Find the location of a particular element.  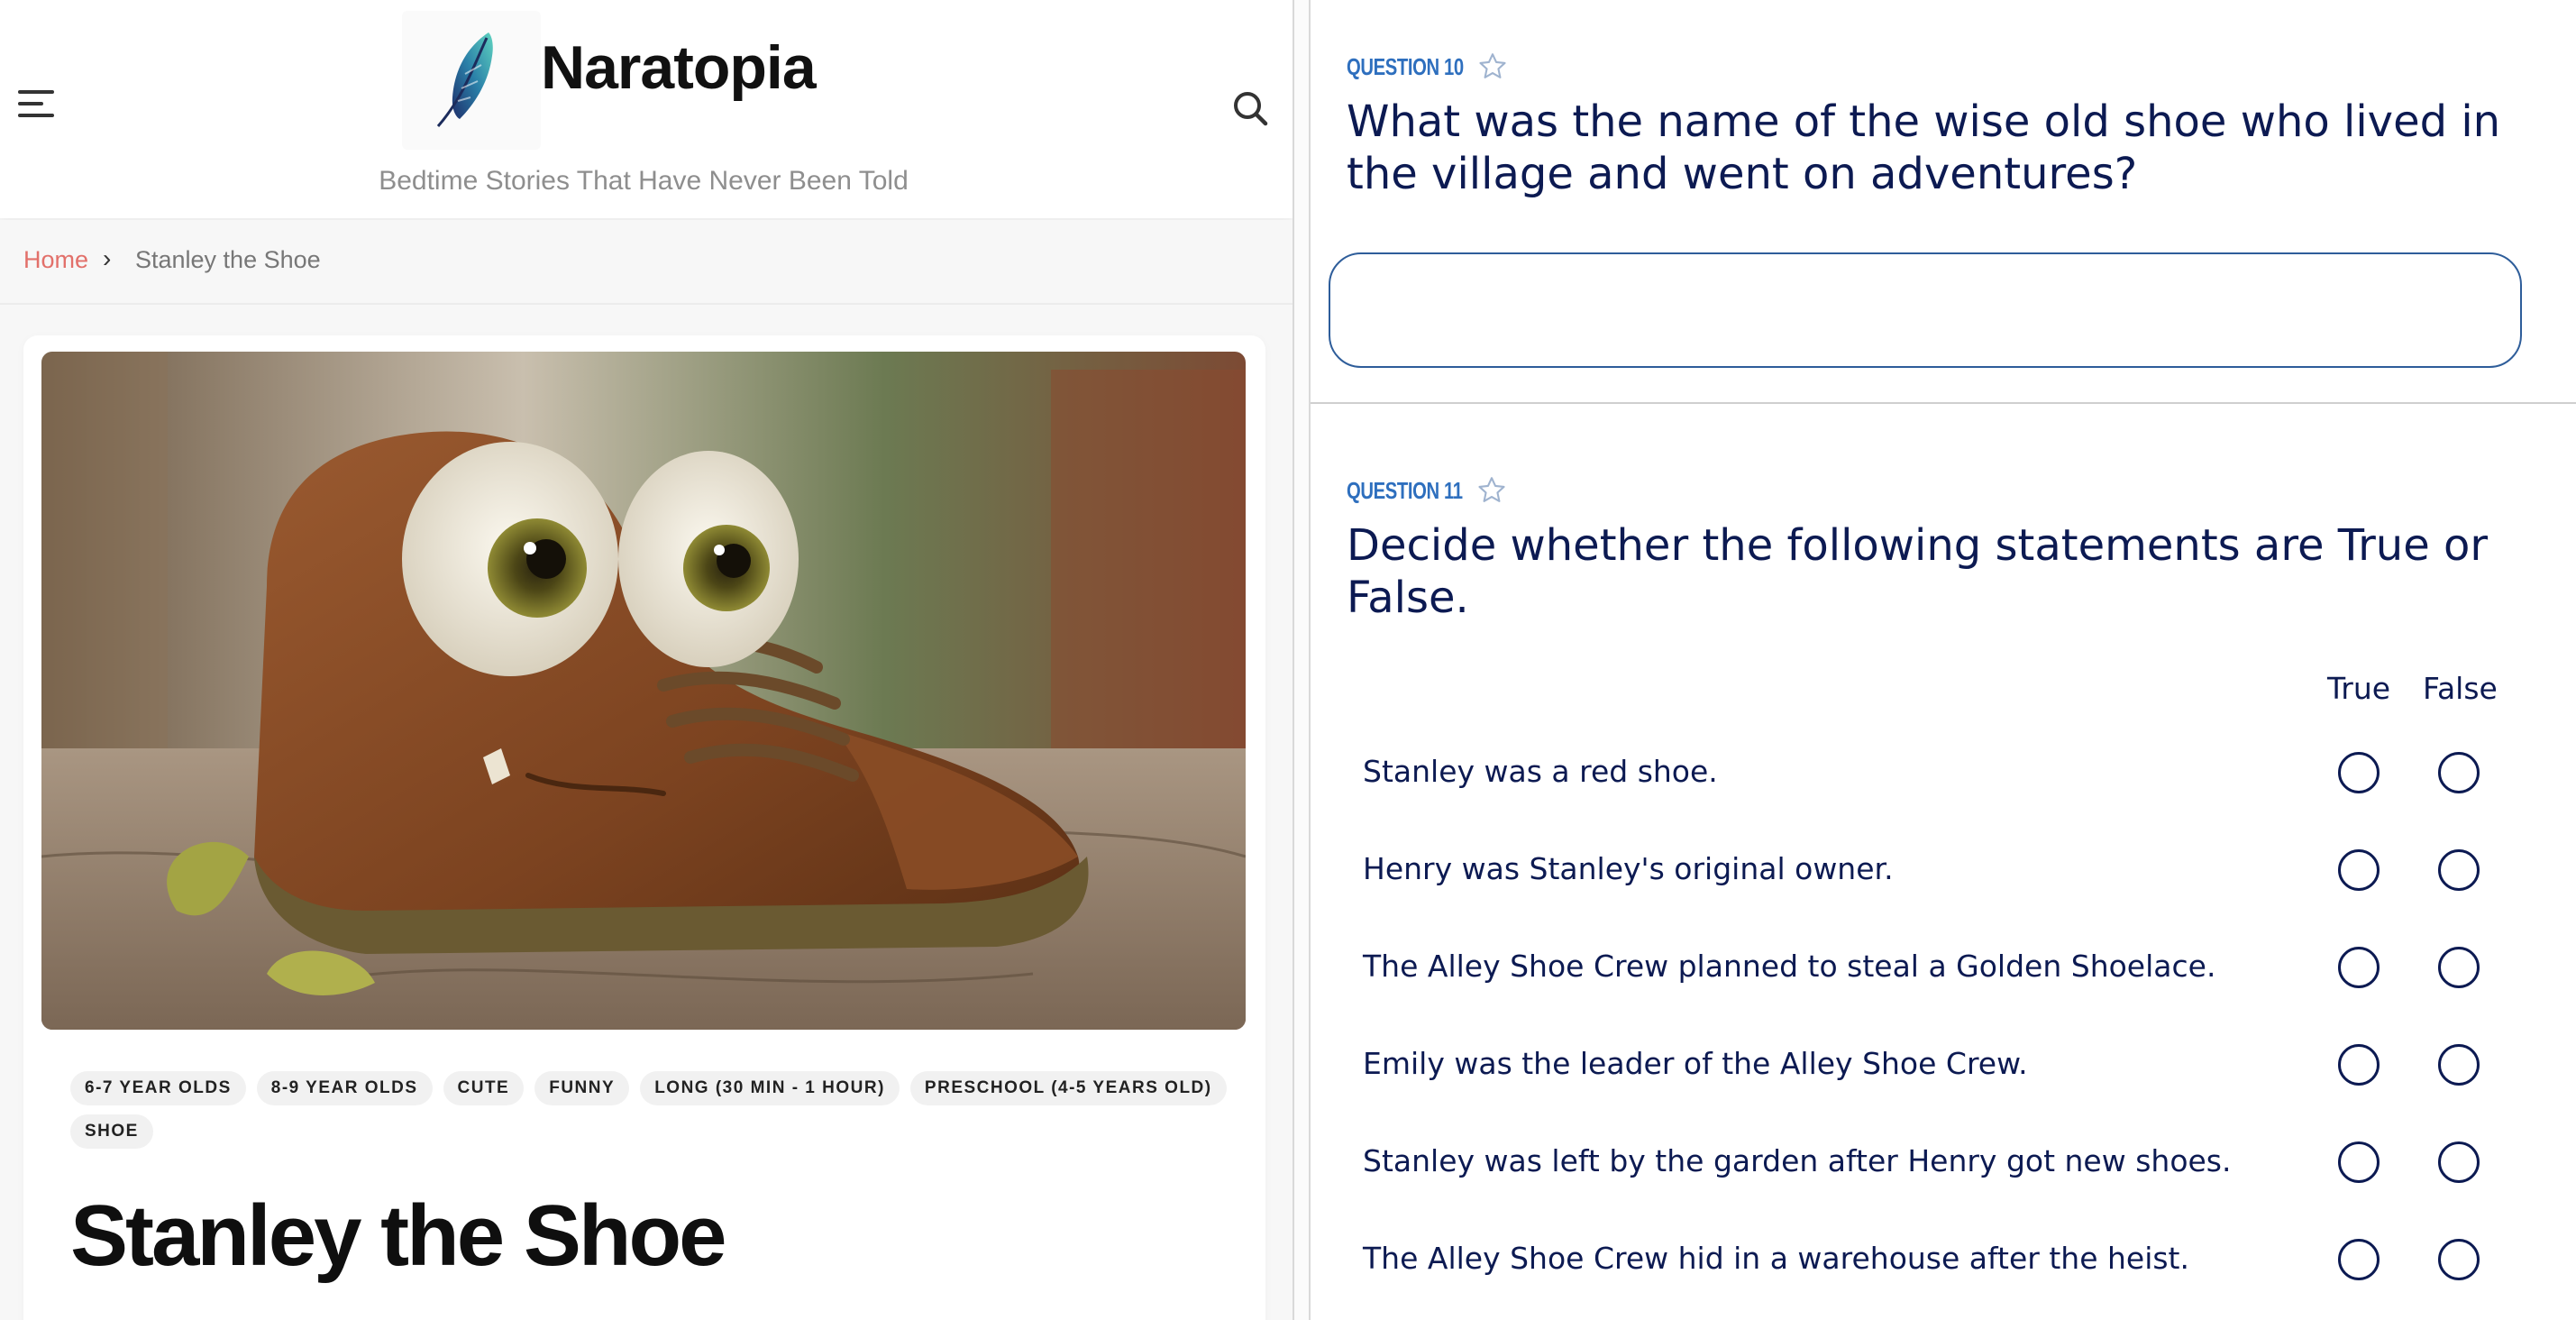

breadcrumb: Home › Stanley the Shoe is located at coordinates (646, 262).